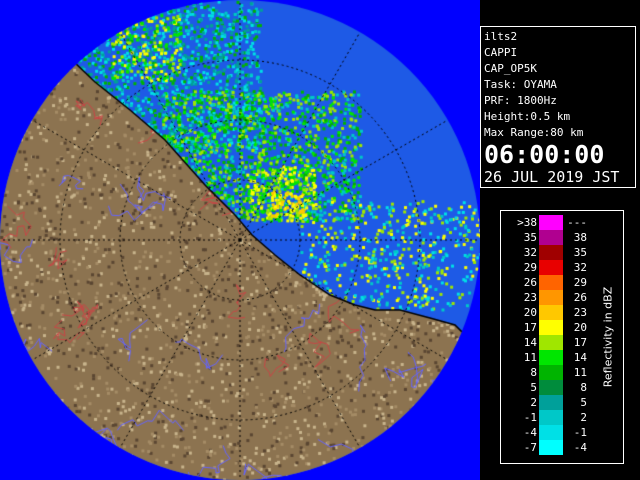 The image size is (640, 480). I want to click on legend-low-value: 26, so click(530, 282).